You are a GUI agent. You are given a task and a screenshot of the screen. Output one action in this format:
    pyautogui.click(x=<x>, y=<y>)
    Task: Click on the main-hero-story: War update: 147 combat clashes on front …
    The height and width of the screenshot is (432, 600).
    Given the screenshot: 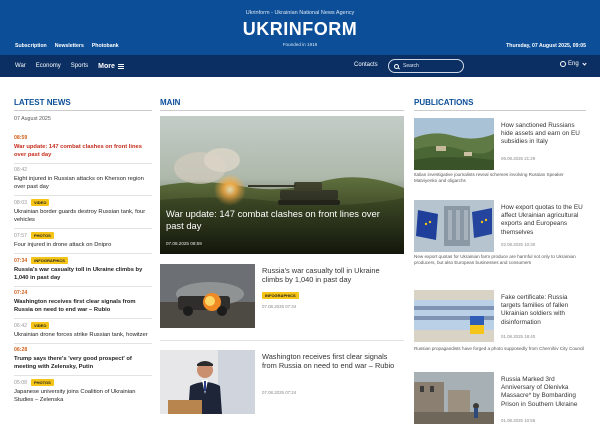 What is the action you would take?
    pyautogui.click(x=282, y=185)
    